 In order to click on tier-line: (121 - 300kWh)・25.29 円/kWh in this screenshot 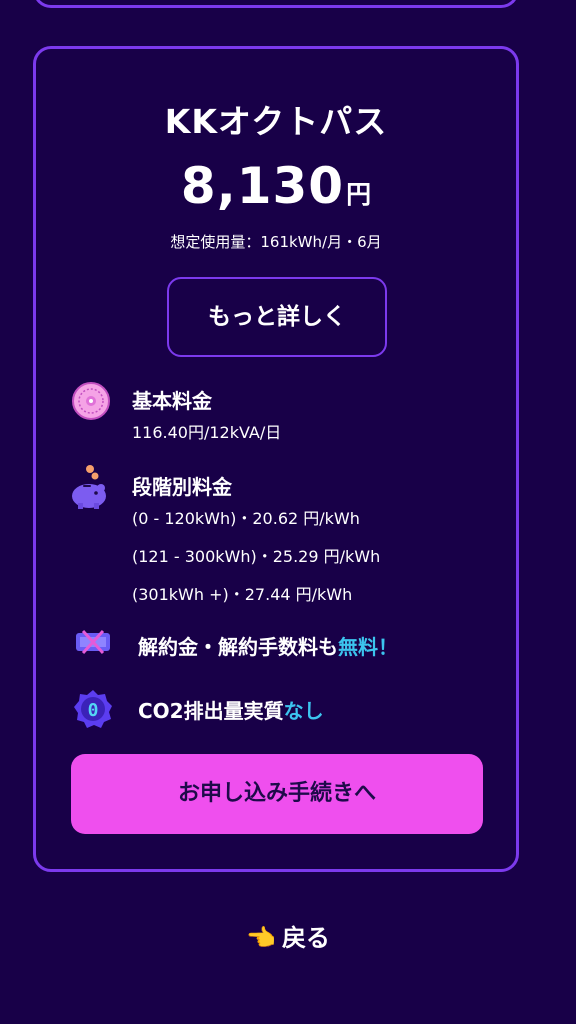, I will do `click(256, 556)`.